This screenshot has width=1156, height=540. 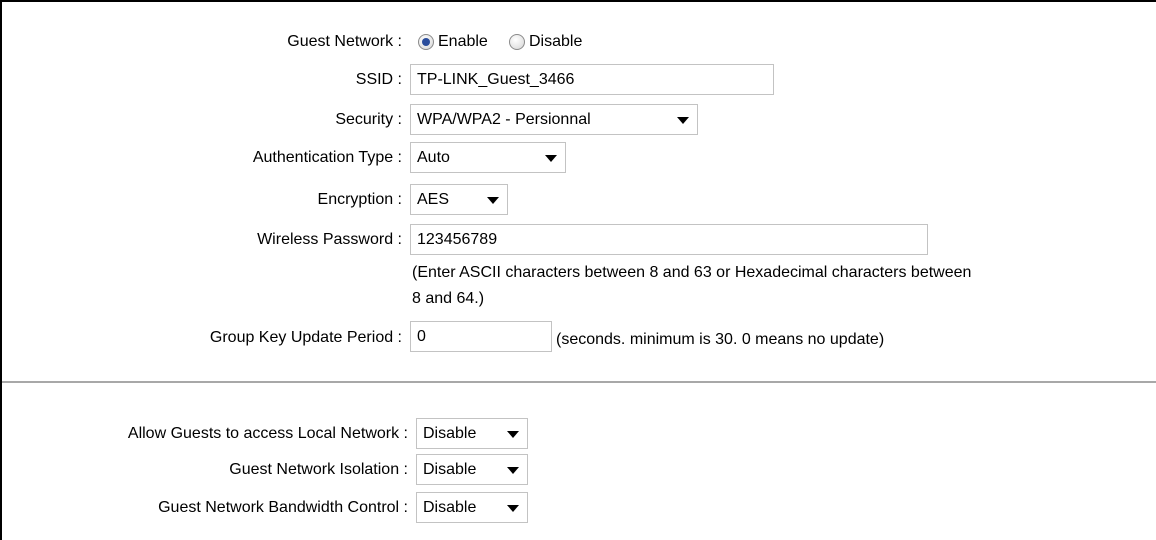 What do you see at coordinates (368, 119) in the screenshot?
I see `security-label: Security :` at bounding box center [368, 119].